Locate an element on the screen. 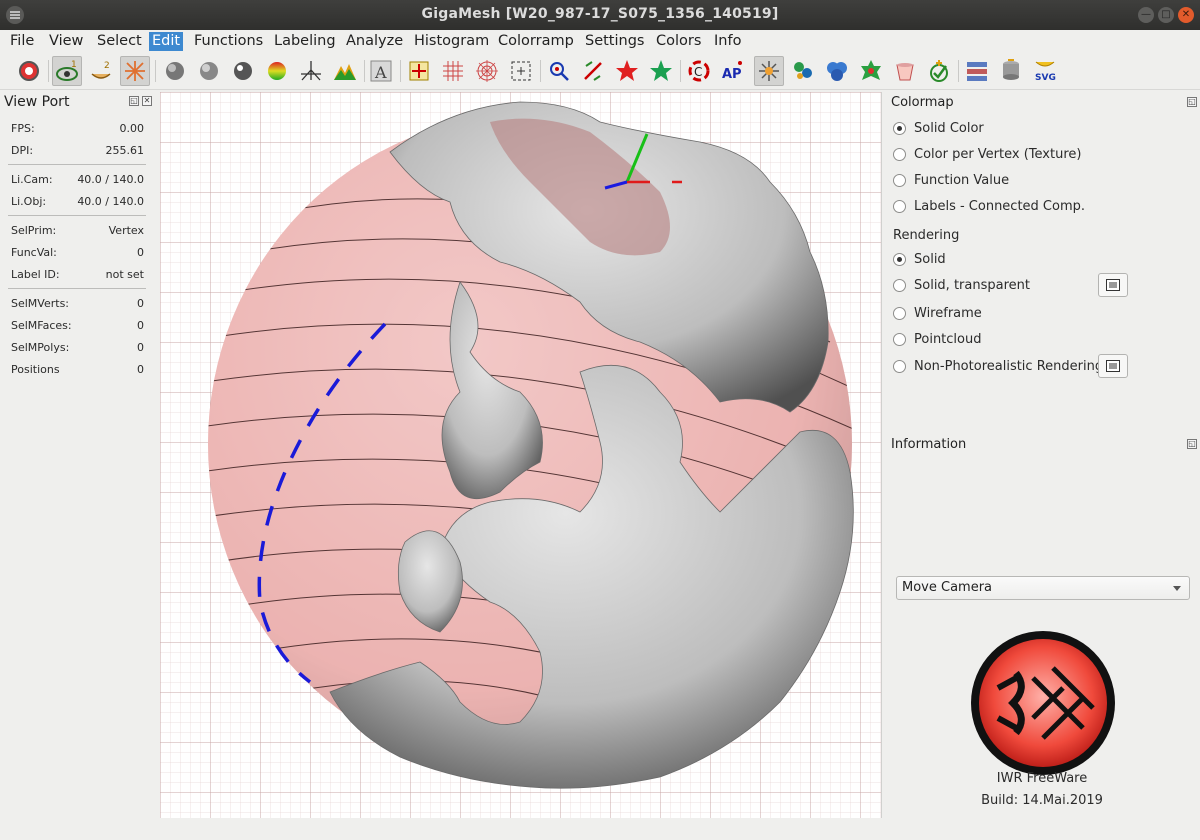  viewport-row-selmfaces: SelMFaces: 0 is located at coordinates (77, 325).